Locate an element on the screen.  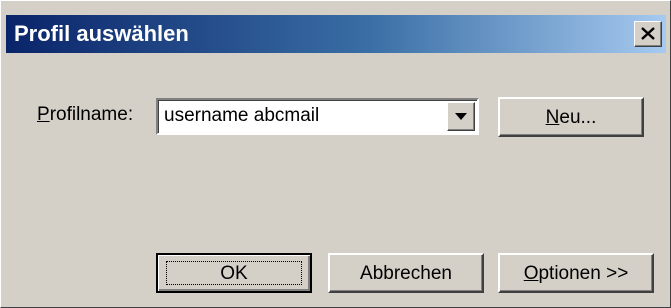
cancel-button-label: Abbrechen is located at coordinates (406, 273).